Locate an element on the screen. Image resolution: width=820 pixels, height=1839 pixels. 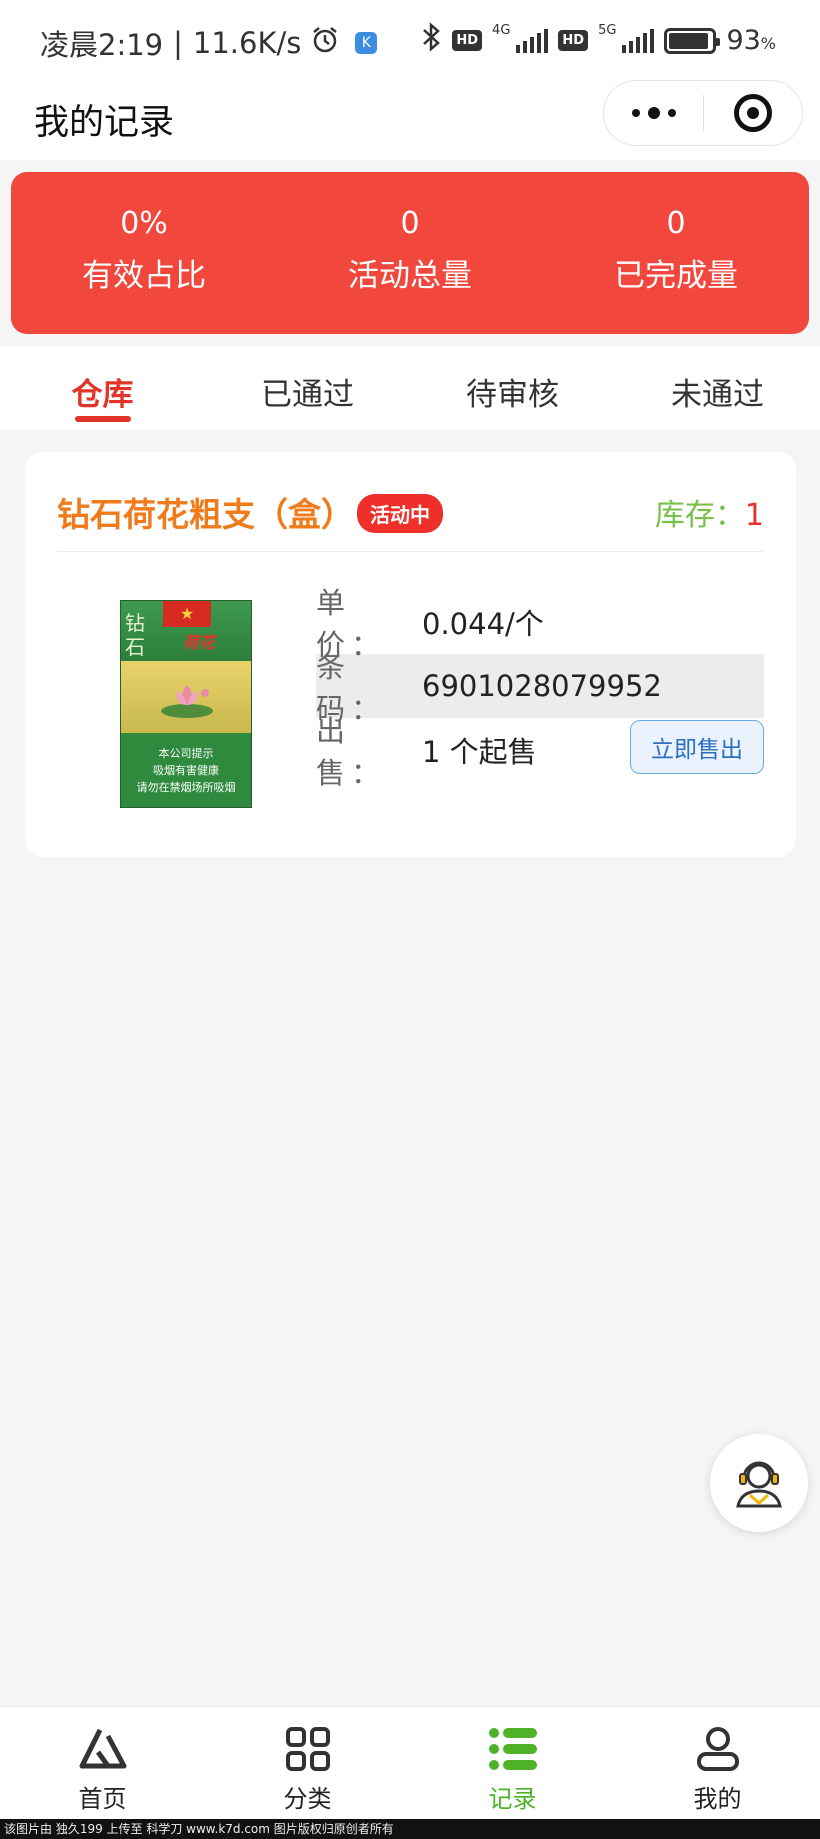
network-4g-label: 4G is located at coordinates (501, 30).